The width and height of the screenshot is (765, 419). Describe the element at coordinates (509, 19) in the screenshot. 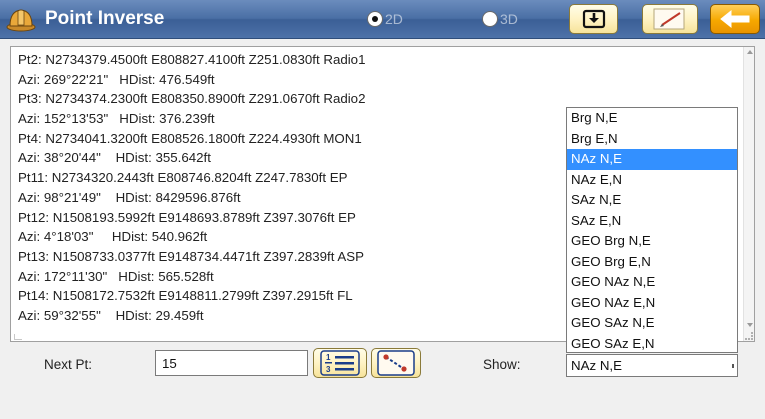

I see `radio-3d-label: 3D` at that location.